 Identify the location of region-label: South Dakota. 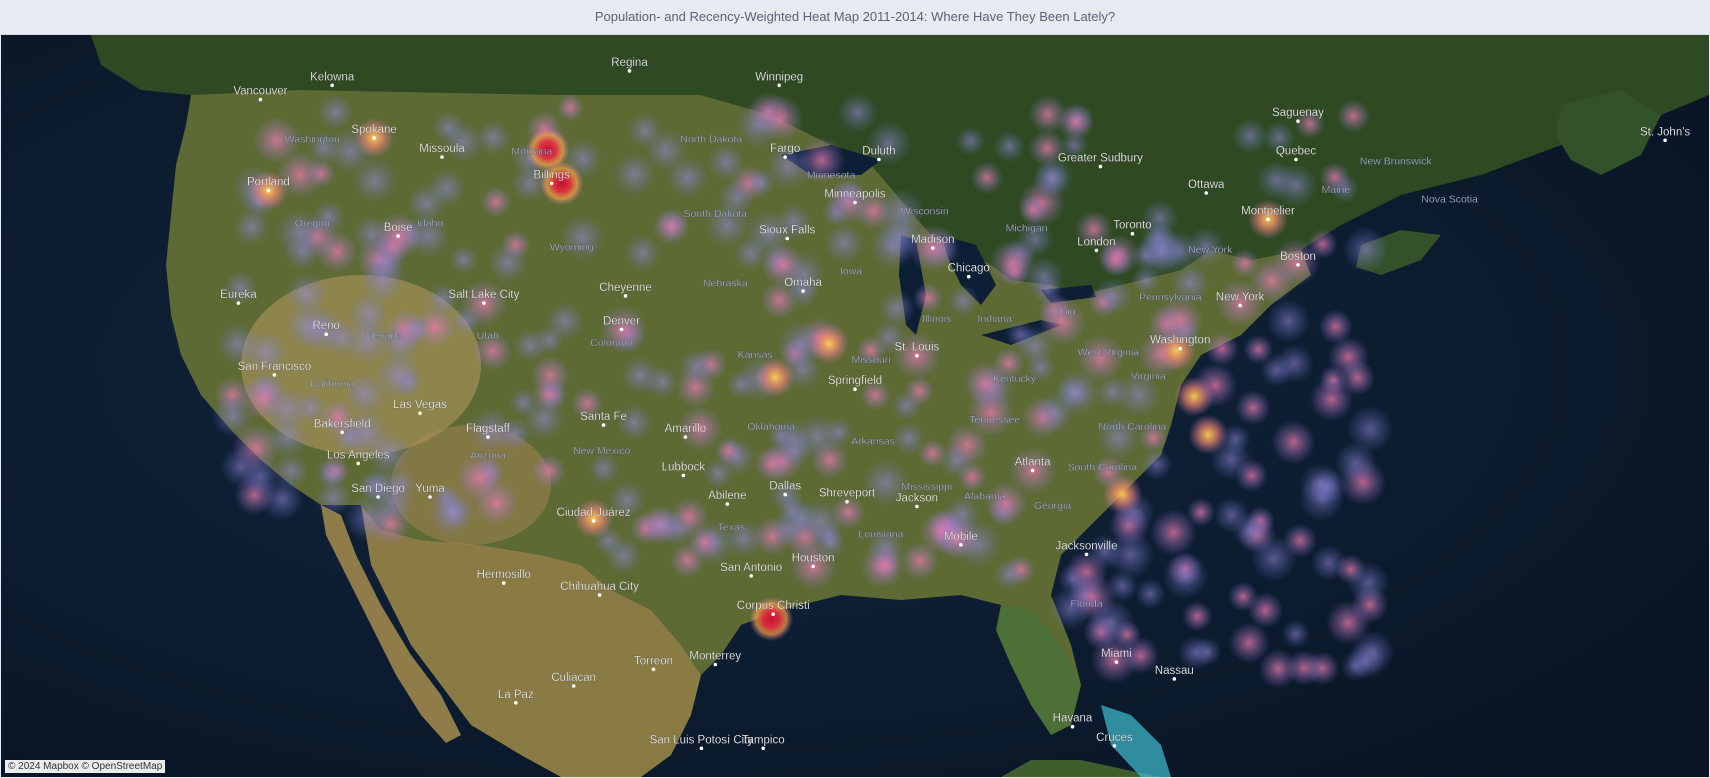
(715, 214).